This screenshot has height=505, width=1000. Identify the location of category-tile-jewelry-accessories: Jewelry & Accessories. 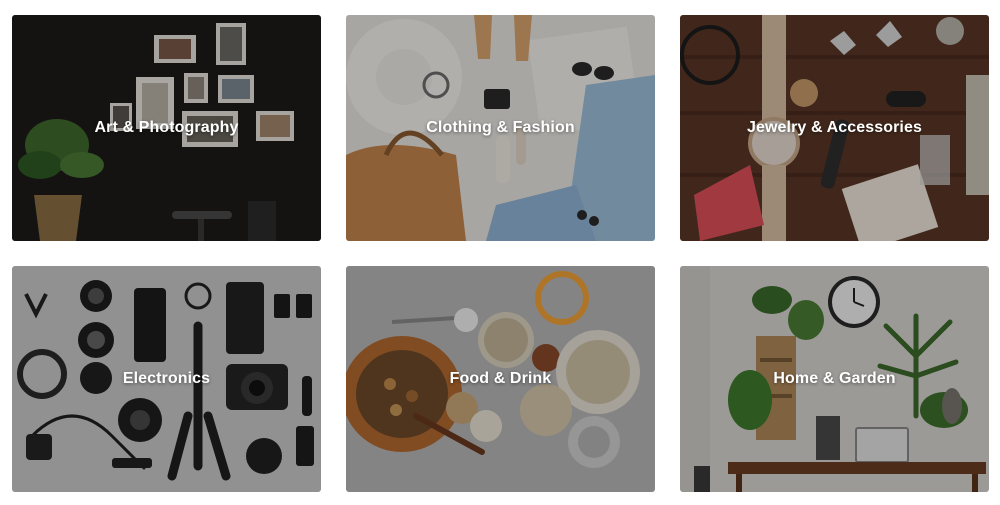
(834, 128).